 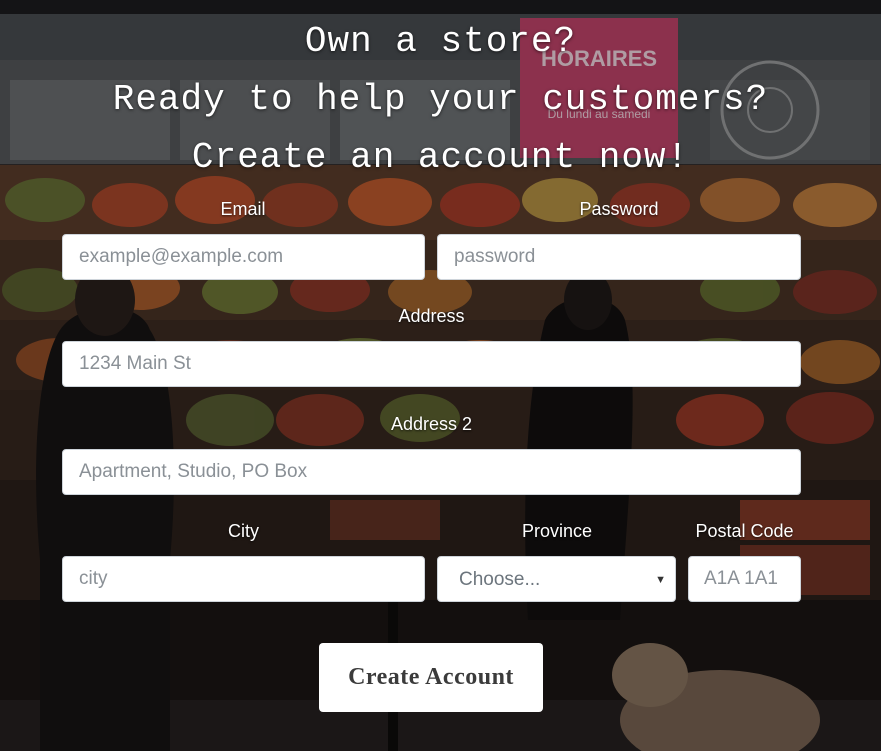 What do you see at coordinates (431, 472) in the screenshot?
I see `address2-input` at bounding box center [431, 472].